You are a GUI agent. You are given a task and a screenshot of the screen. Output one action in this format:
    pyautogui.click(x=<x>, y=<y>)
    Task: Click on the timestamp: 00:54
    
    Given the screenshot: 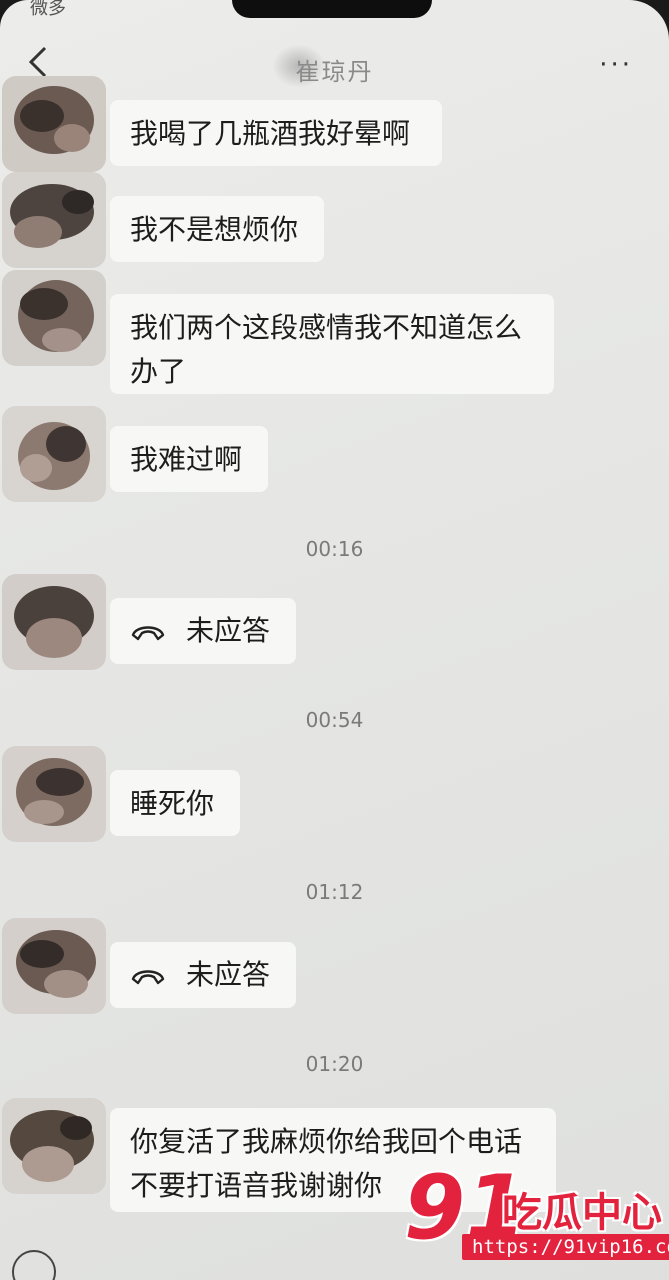 What is the action you would take?
    pyautogui.click(x=334, y=720)
    